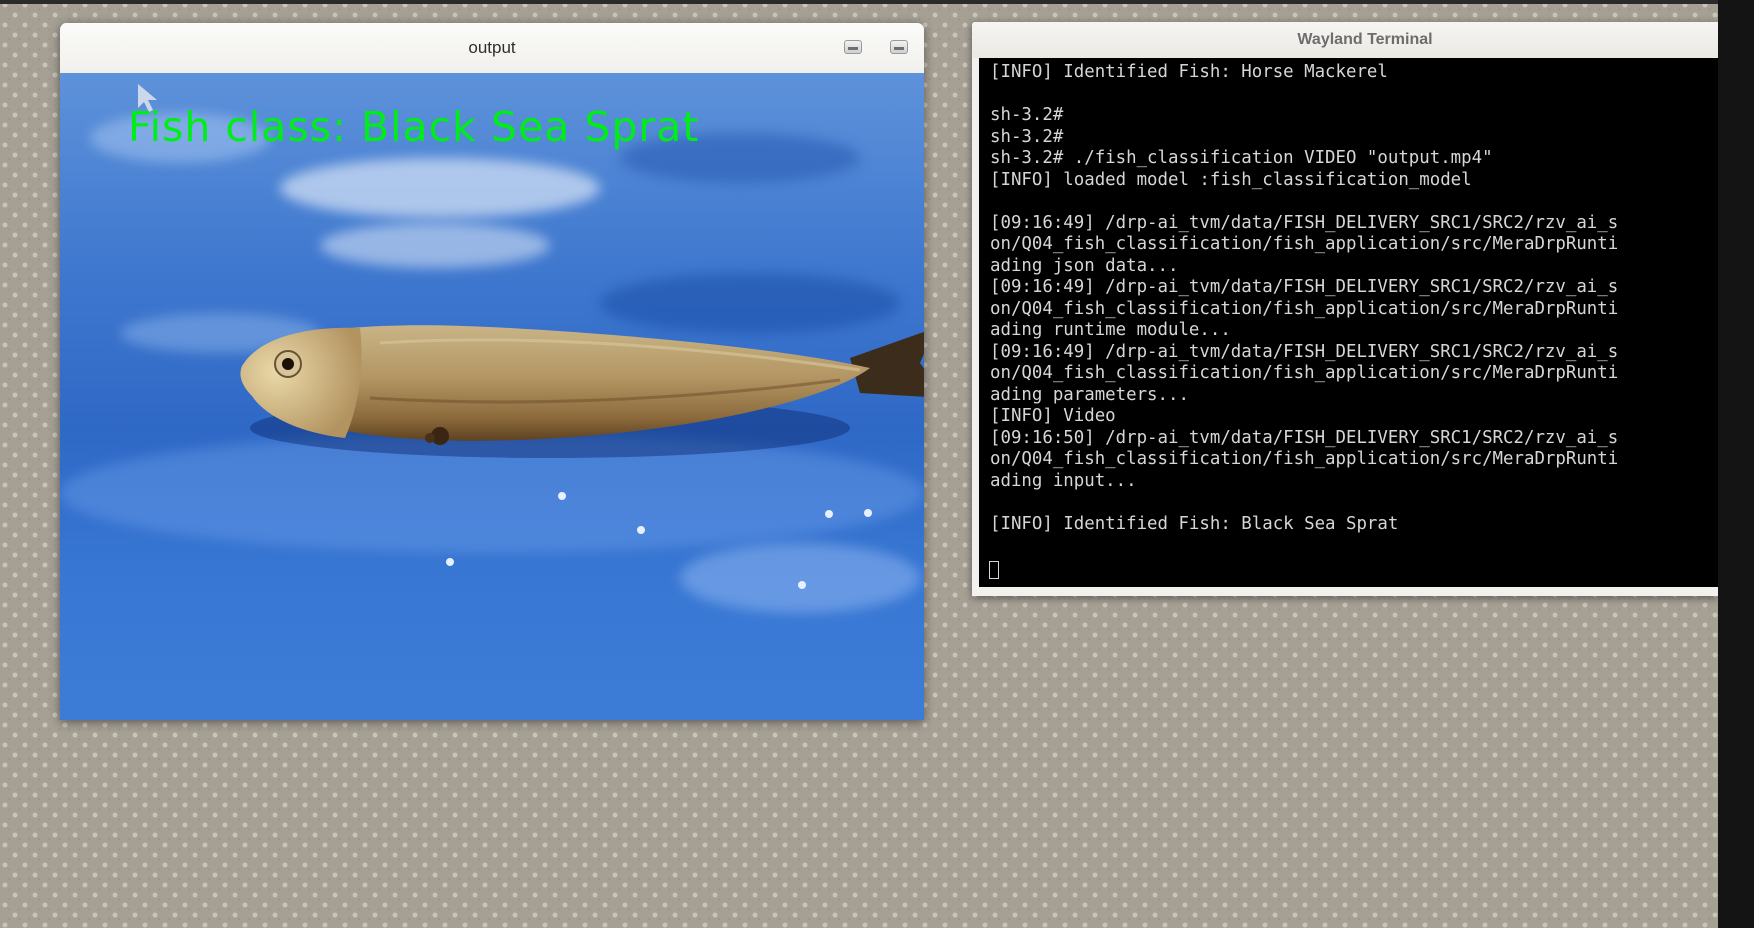 The image size is (1754, 928). Describe the element at coordinates (1365, 39) in the screenshot. I see `terminal-window-title: Wayland Terminal` at that location.